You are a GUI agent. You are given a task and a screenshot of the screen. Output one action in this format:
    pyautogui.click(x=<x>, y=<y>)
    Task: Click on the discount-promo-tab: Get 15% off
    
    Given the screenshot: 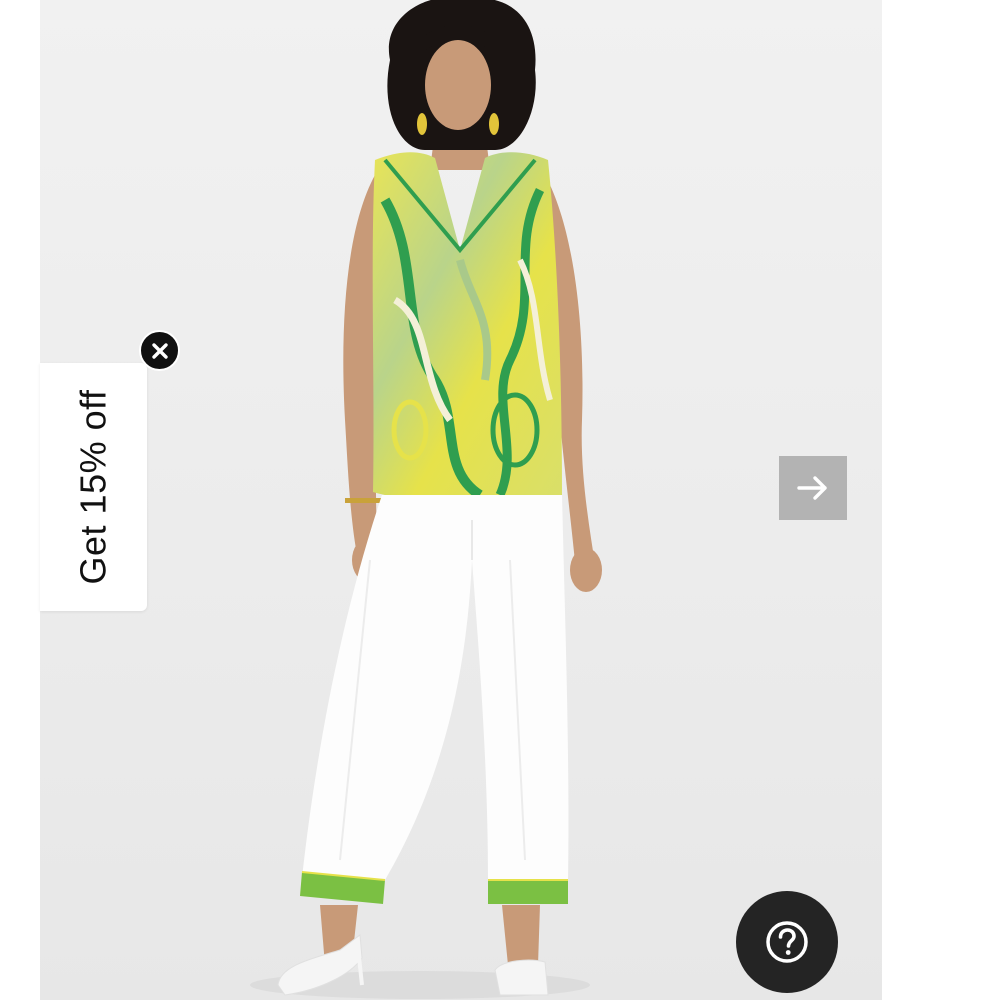 What is the action you would take?
    pyautogui.click(x=93, y=487)
    